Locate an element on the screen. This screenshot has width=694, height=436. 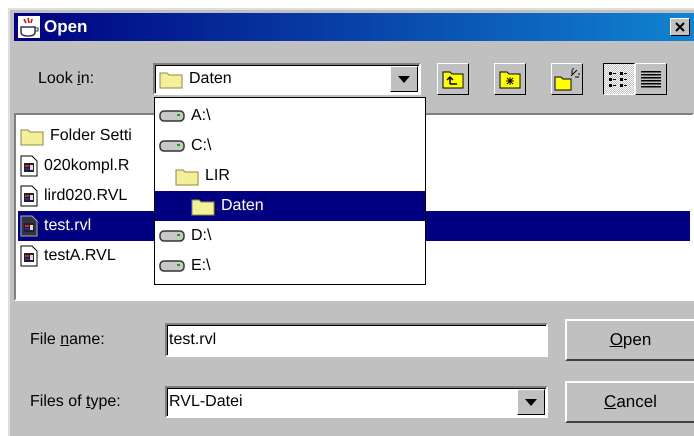
file-type-label: Files of type: is located at coordinates (75, 402).